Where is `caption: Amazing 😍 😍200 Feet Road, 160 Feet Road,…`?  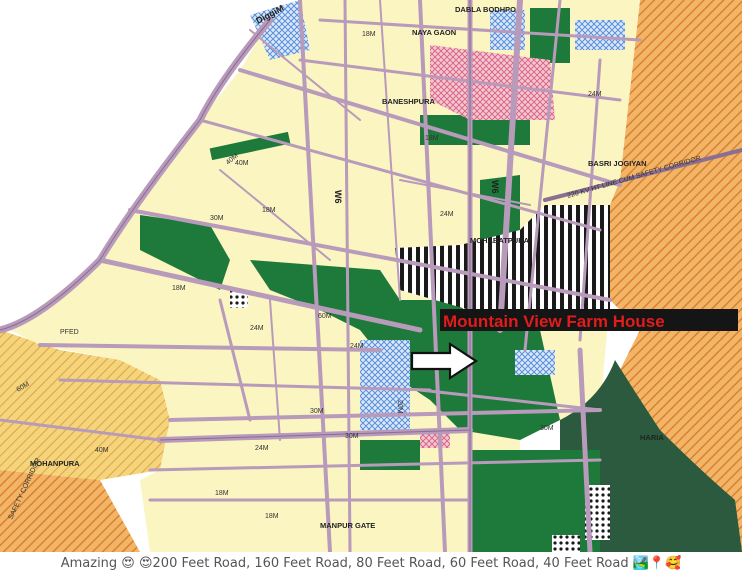 caption: Amazing 😍 😍200 Feet Road, 160 Feet Road,… is located at coordinates (371, 565).